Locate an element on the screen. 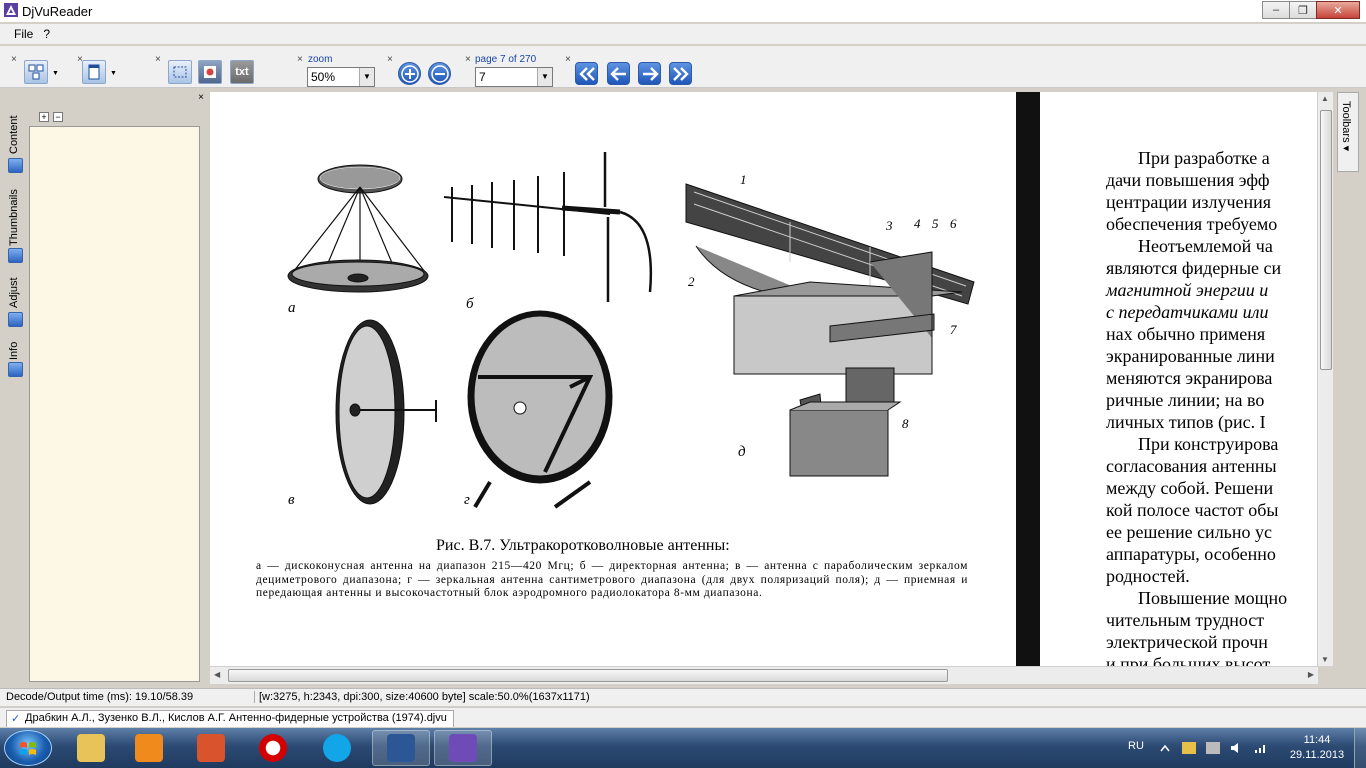 The height and width of the screenshot is (768, 1366). word-icon is located at coordinates (401, 748).